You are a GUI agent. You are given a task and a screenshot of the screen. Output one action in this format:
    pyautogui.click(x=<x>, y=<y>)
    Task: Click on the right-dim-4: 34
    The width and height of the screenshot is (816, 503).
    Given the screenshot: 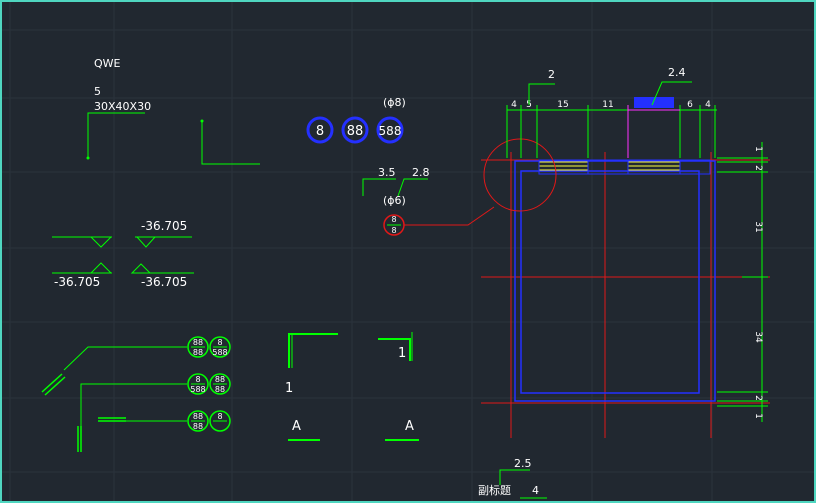 What is the action you would take?
    pyautogui.click(x=758, y=337)
    